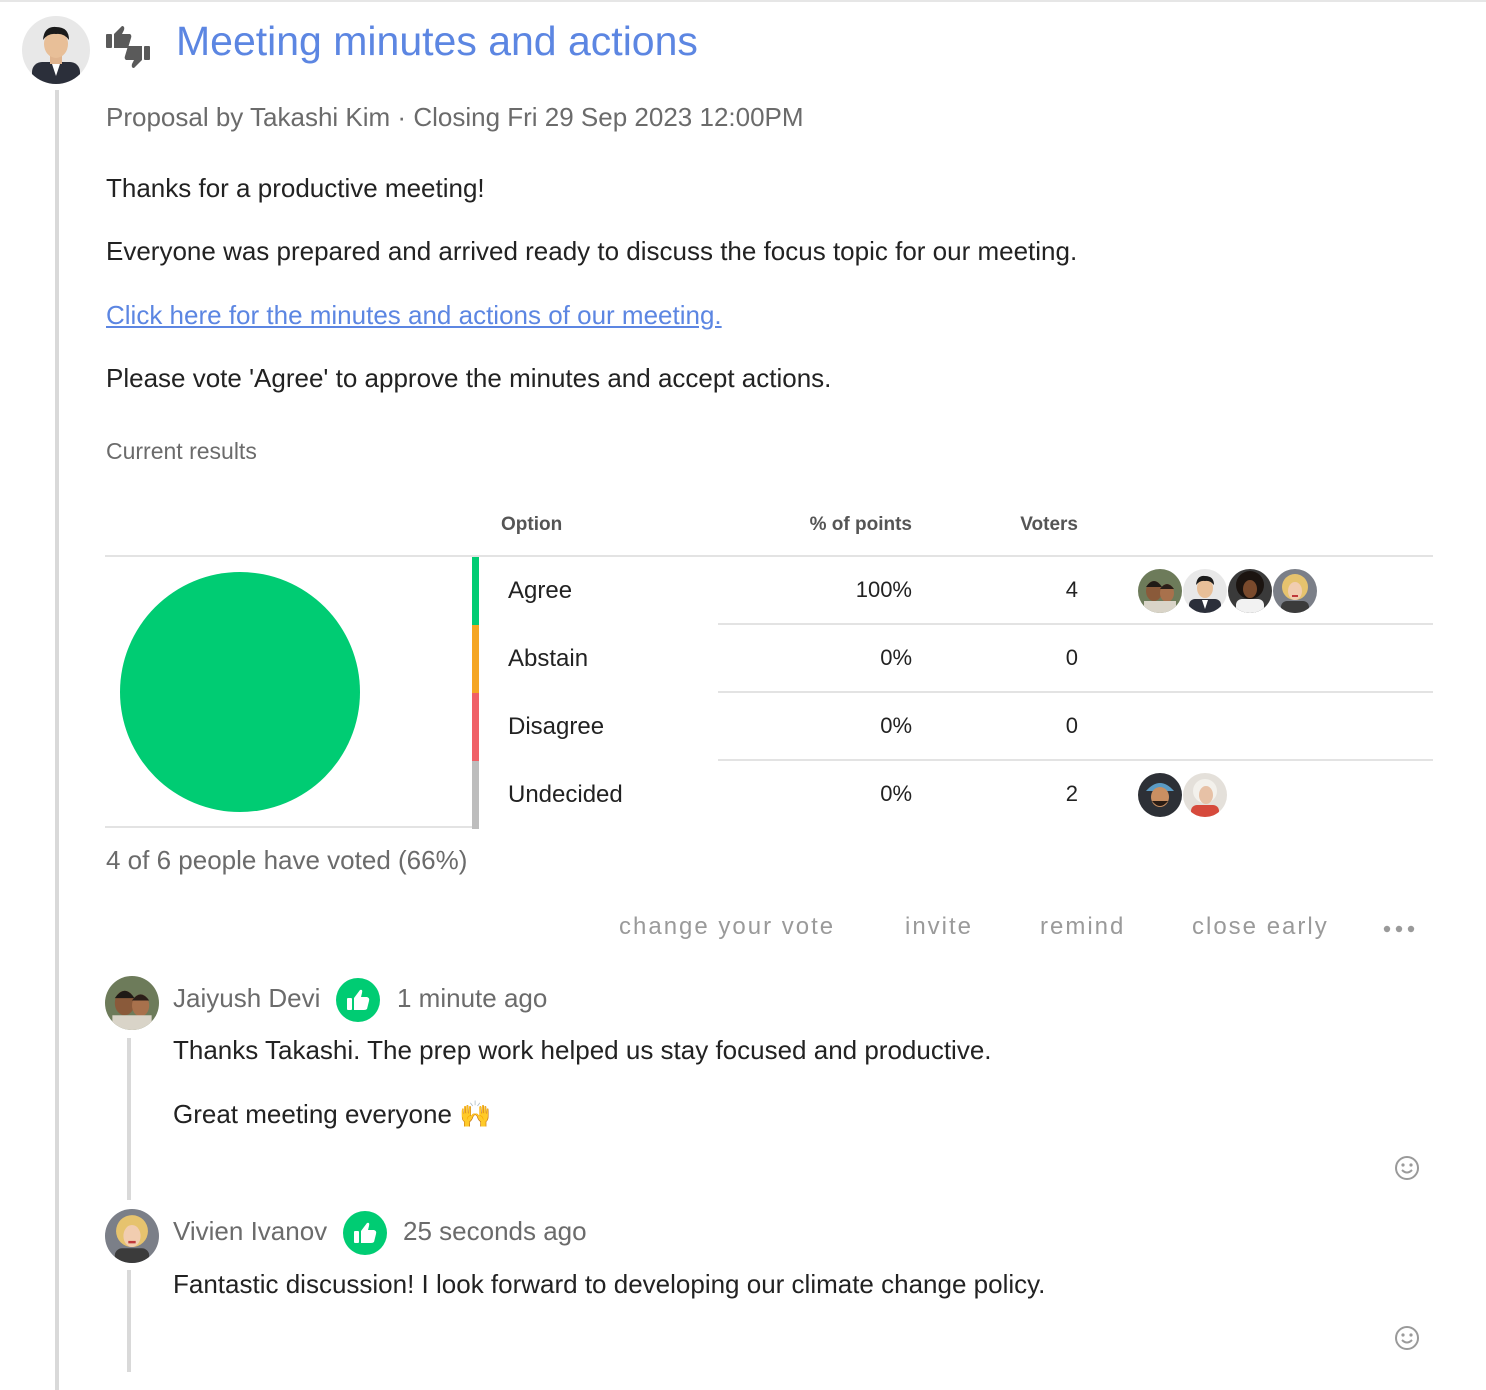  What do you see at coordinates (1082, 927) in the screenshot?
I see `remind-button: remind` at bounding box center [1082, 927].